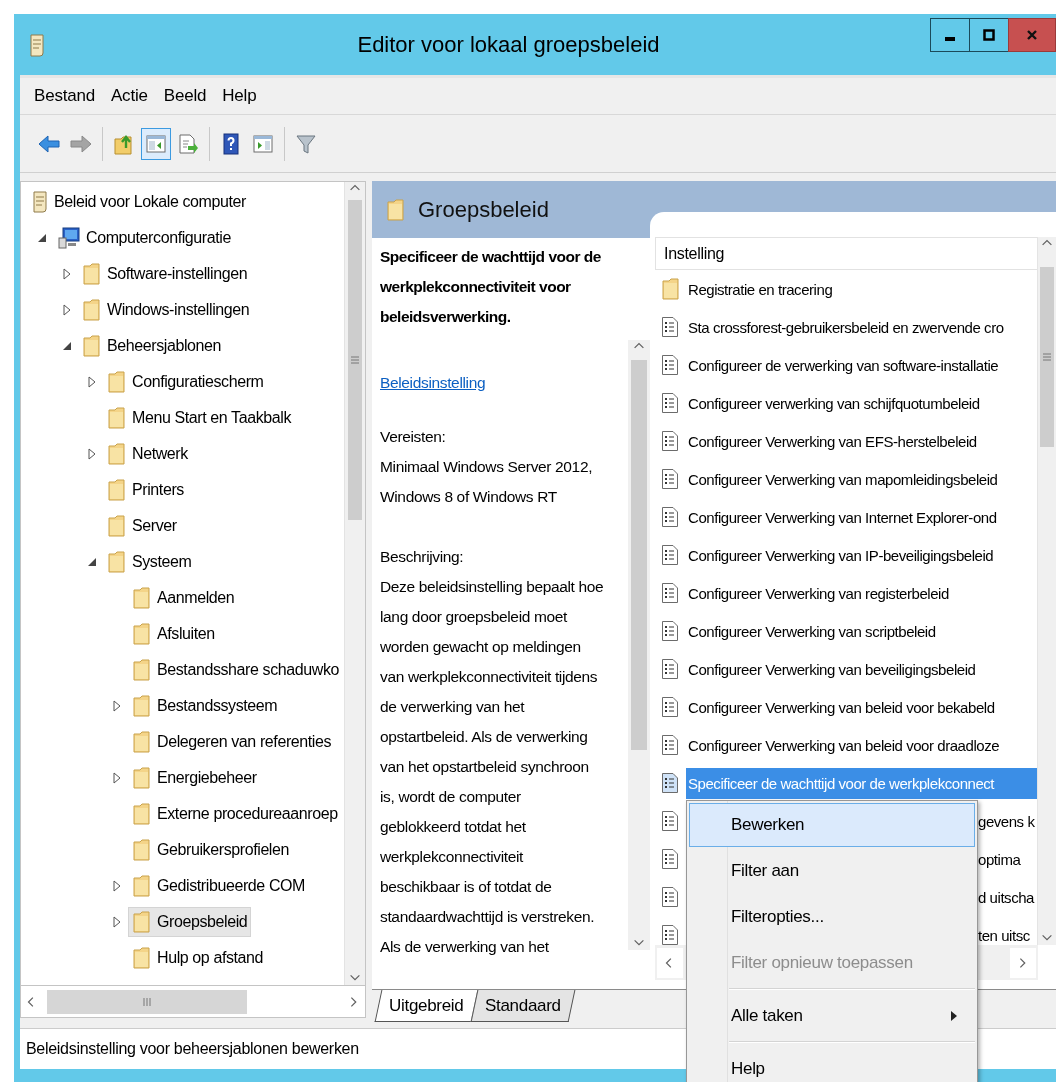 This screenshot has width=1056, height=1082. I want to click on requirements-label: Vereisten:, so click(413, 437).